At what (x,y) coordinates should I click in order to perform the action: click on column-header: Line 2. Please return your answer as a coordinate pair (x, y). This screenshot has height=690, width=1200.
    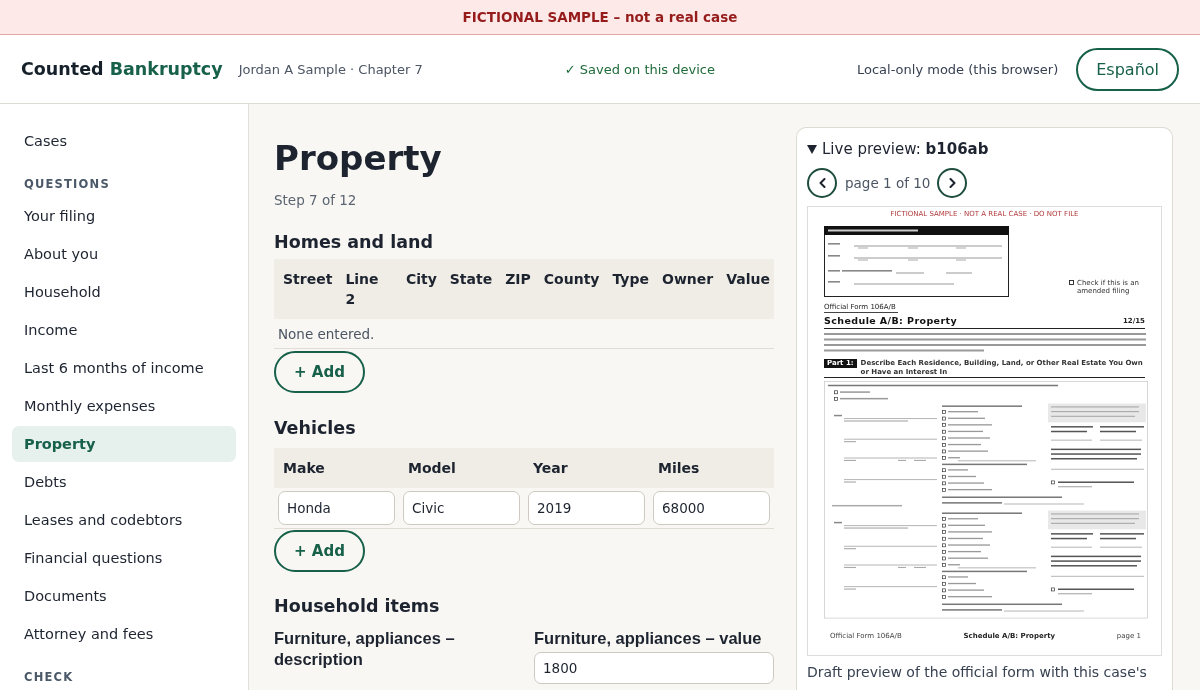
    Looking at the image, I should click on (366, 289).